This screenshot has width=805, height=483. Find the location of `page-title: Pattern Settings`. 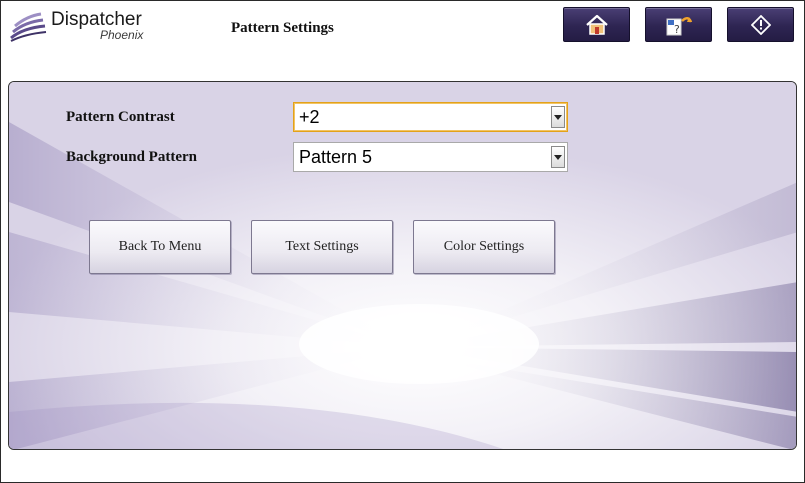

page-title: Pattern Settings is located at coordinates (282, 28).